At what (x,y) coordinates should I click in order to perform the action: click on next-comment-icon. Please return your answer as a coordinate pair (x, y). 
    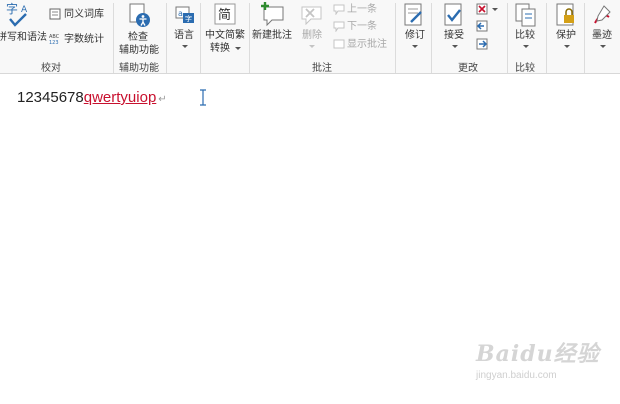
    Looking at the image, I should click on (339, 26).